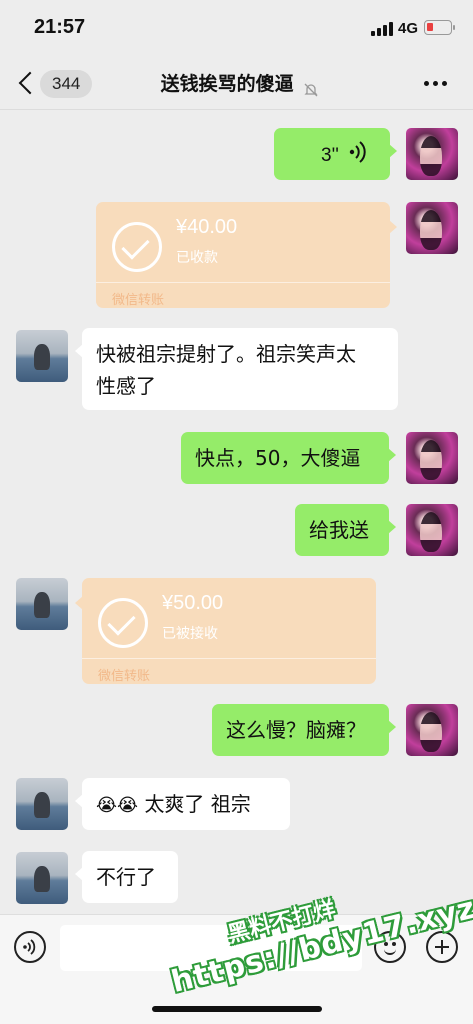 The height and width of the screenshot is (1024, 473). What do you see at coordinates (197, 258) in the screenshot?
I see `transfer-status: 已收款` at bounding box center [197, 258].